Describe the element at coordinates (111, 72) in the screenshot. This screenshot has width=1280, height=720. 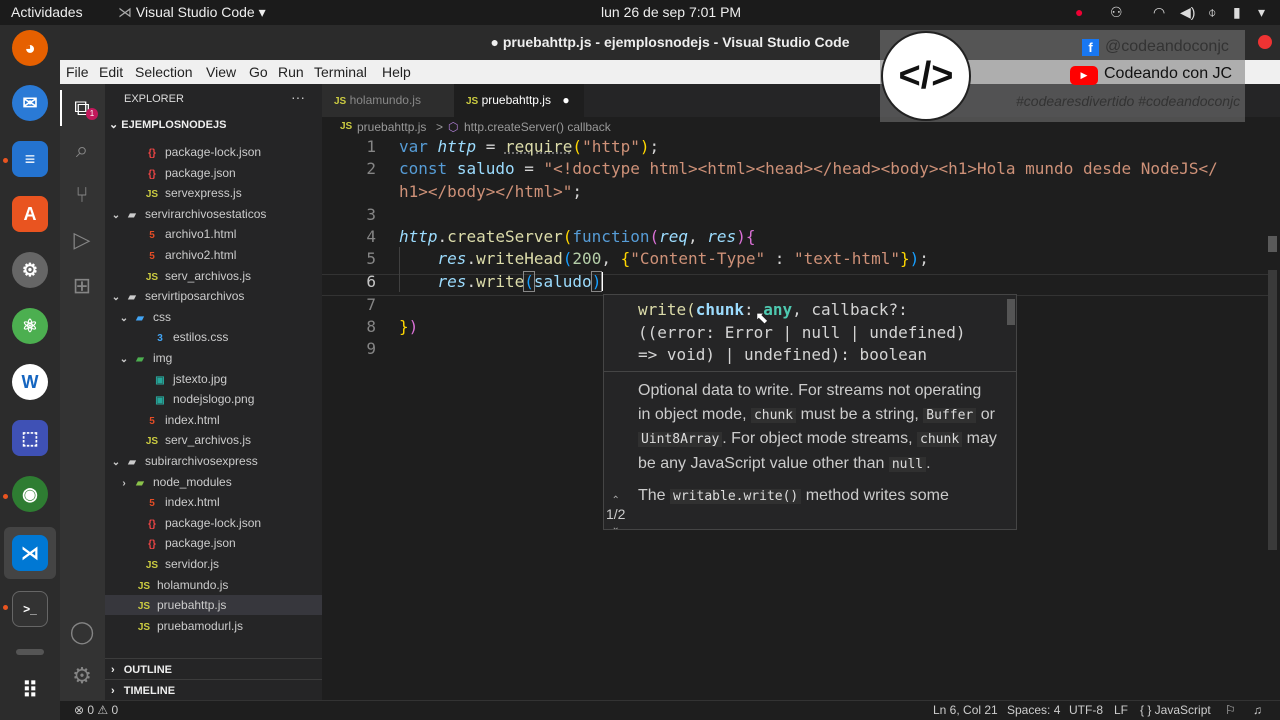
I see `menu-edit: Edit` at that location.